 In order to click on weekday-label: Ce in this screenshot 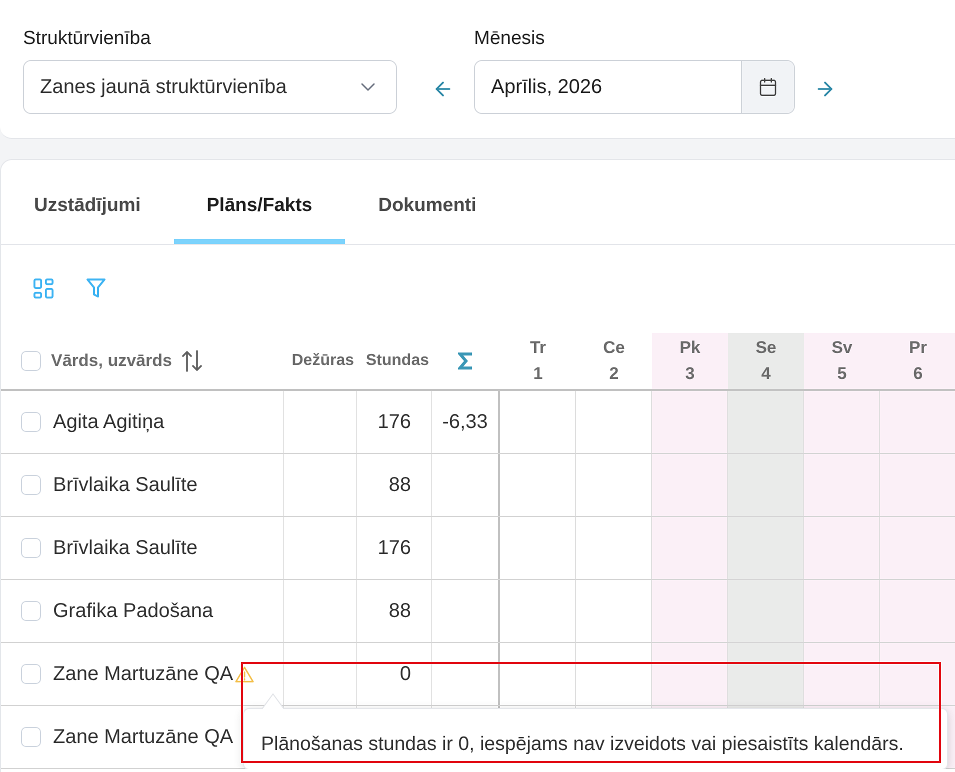, I will do `click(614, 348)`.